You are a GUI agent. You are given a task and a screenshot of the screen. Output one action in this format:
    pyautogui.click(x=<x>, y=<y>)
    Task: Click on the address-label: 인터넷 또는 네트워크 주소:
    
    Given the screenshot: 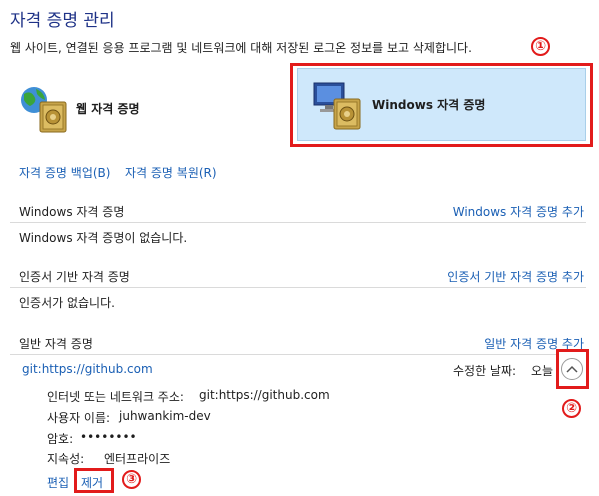 What is the action you would take?
    pyautogui.click(x=115, y=397)
    